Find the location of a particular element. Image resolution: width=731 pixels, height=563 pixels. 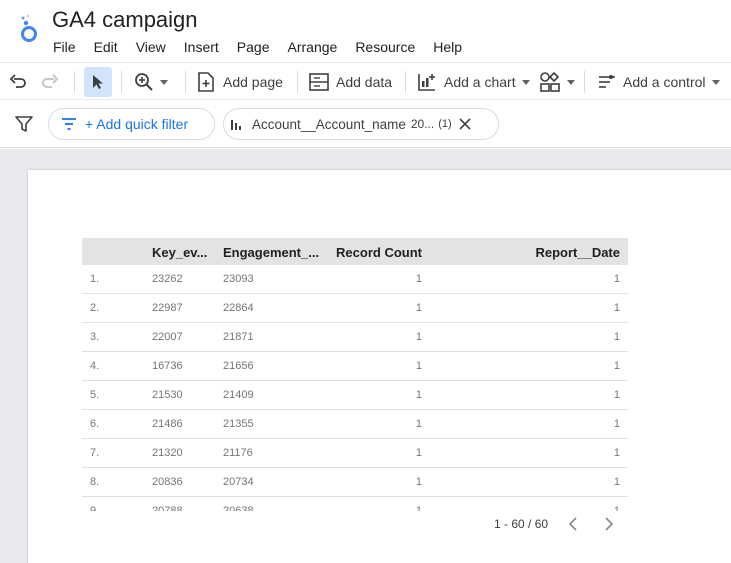

table-row: 7. 21320 21176 1 1 is located at coordinates (355, 453).